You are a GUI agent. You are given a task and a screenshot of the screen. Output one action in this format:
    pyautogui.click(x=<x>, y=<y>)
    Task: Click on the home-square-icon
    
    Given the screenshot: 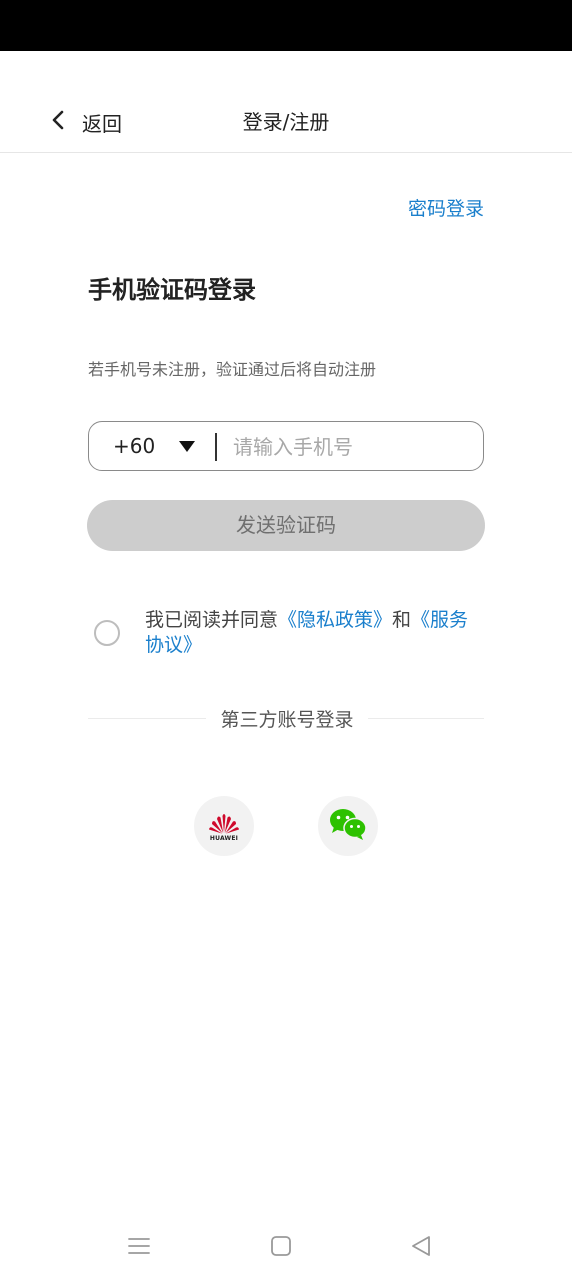 What is the action you would take?
    pyautogui.click(x=281, y=1246)
    